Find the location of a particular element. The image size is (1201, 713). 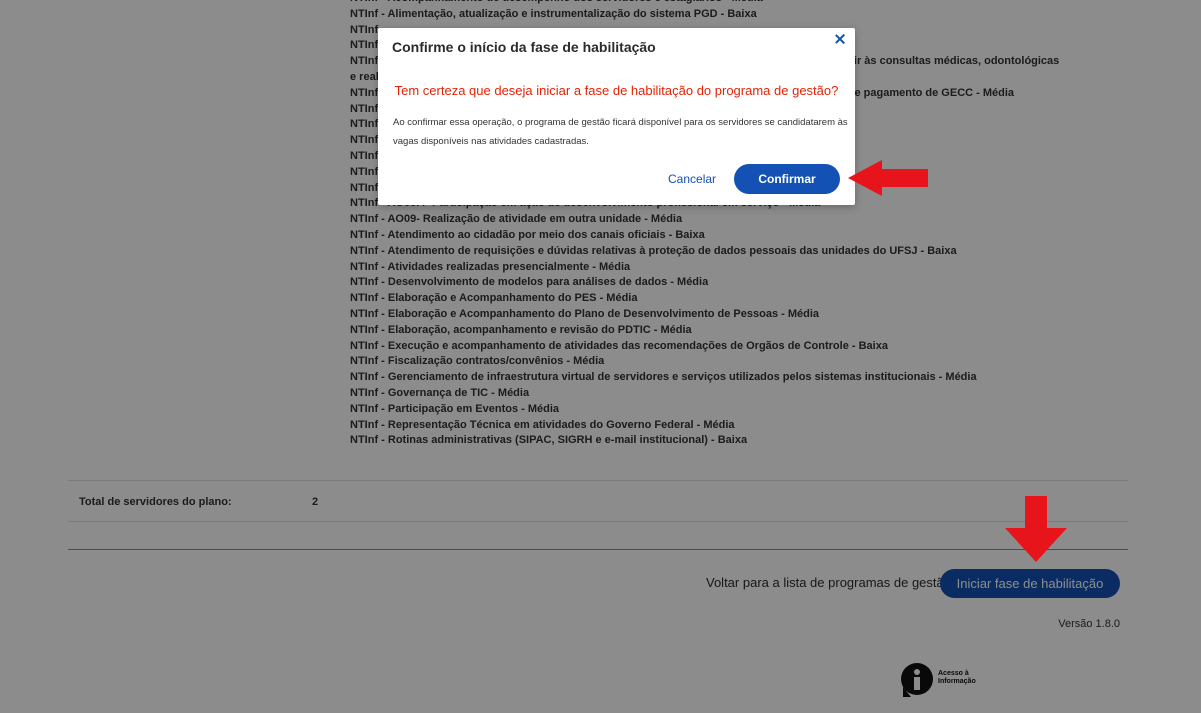

close-icon is located at coordinates (840, 40).